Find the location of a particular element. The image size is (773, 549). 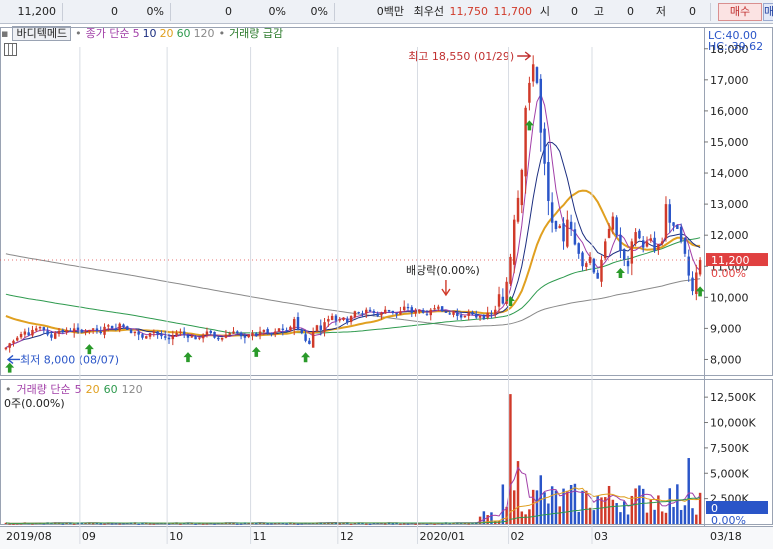

price-tick-label: 10,000 is located at coordinates (729, 297).